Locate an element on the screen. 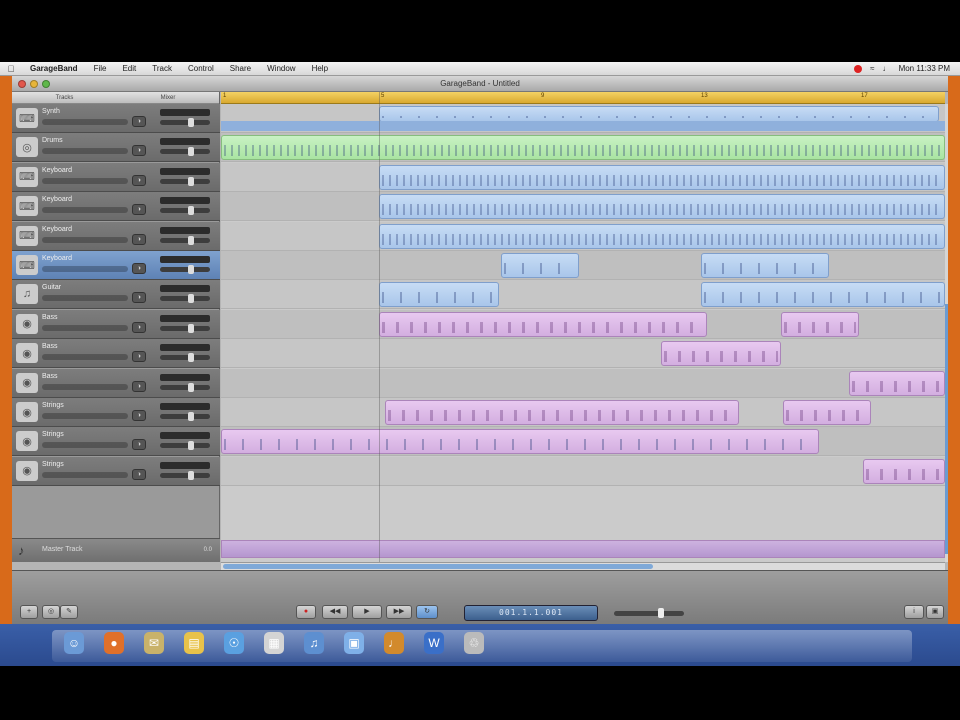 The height and width of the screenshot is (720, 960). menu-app-name: GarageBand is located at coordinates (54, 68).